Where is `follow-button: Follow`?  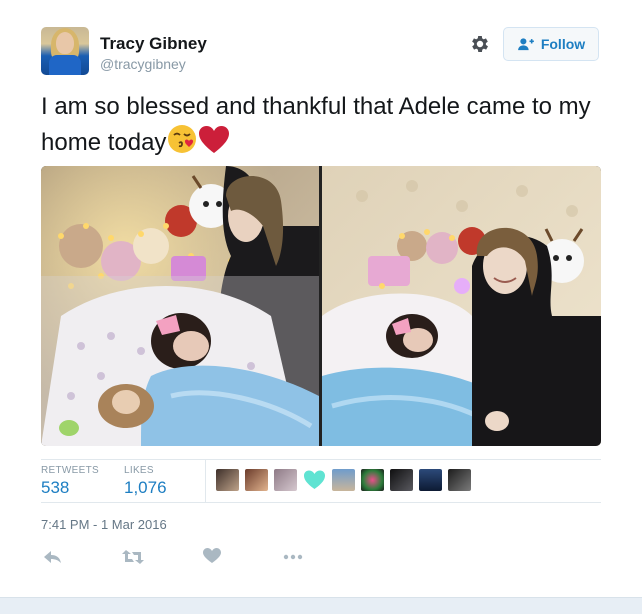
follow-button: Follow is located at coordinates (551, 44).